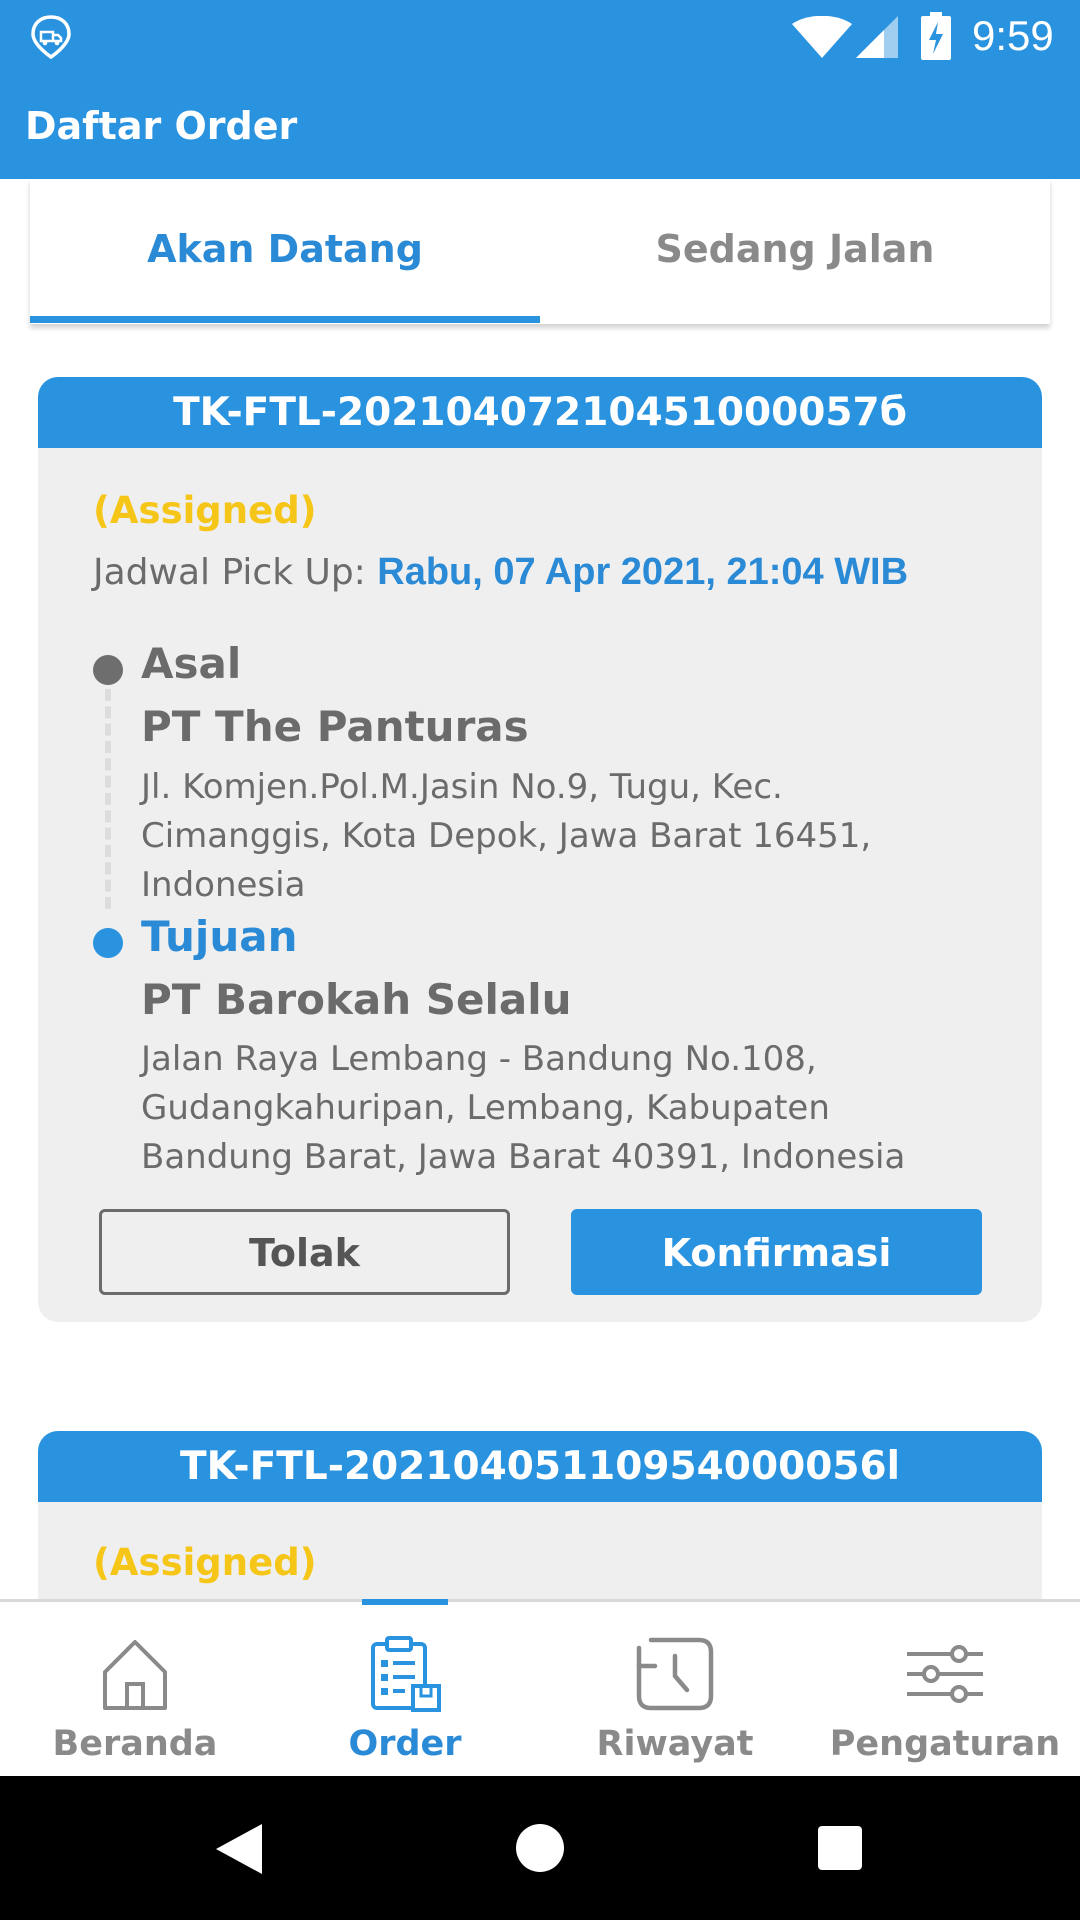 The image size is (1080, 1920). Describe the element at coordinates (406, 1674) in the screenshot. I see `order-clipboard-icon` at that location.